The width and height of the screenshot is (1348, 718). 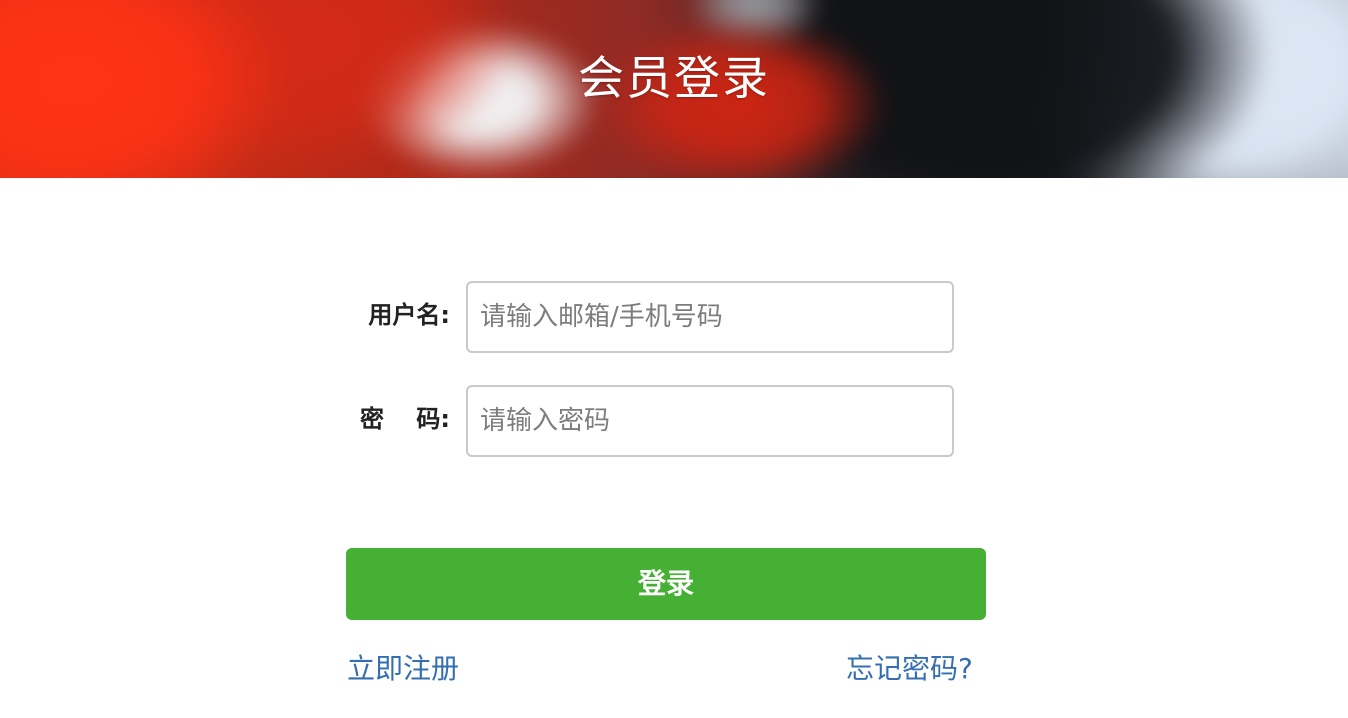 What do you see at coordinates (405, 419) in the screenshot?
I see `password-label: 密 码:` at bounding box center [405, 419].